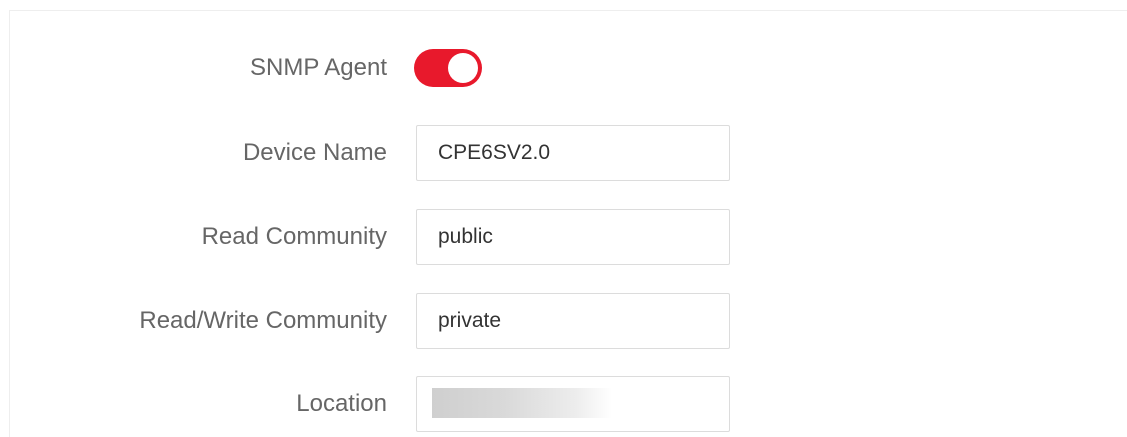  I want to click on read-write-community-row: Read/Write Community, so click(568, 321).